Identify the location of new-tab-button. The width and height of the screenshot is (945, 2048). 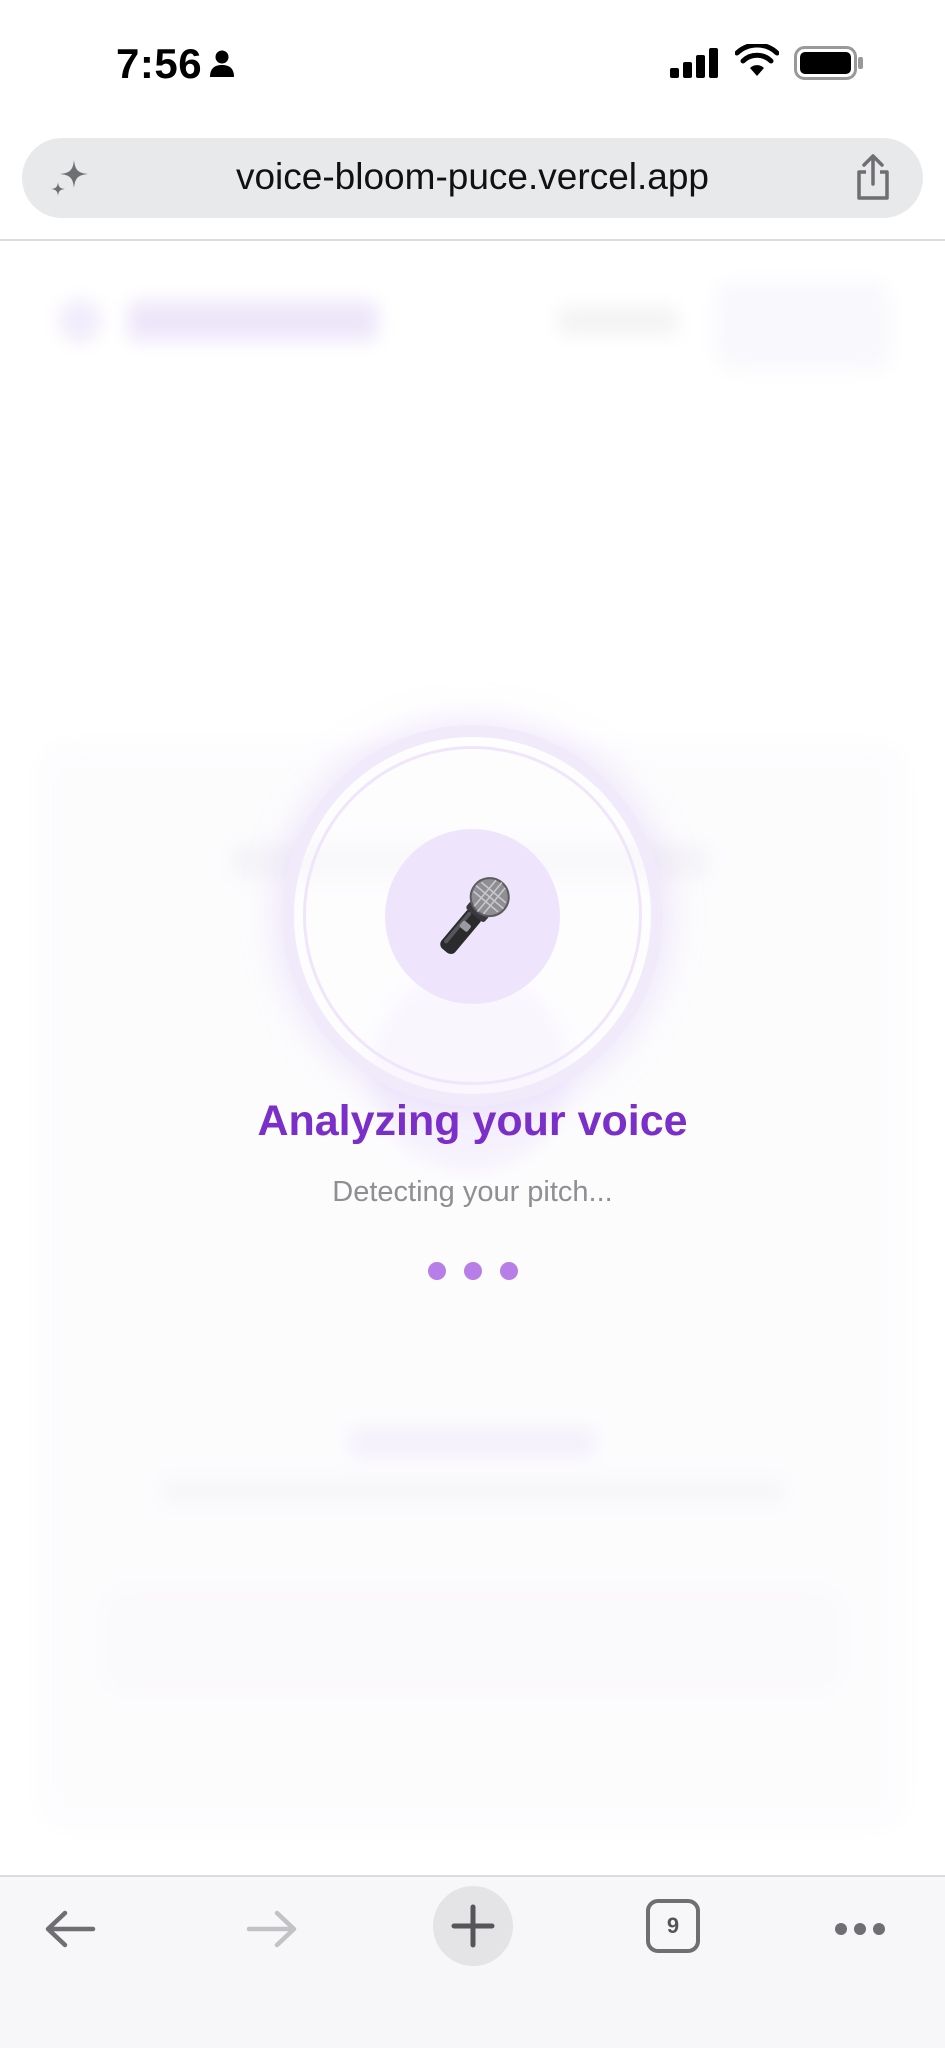
(473, 1926).